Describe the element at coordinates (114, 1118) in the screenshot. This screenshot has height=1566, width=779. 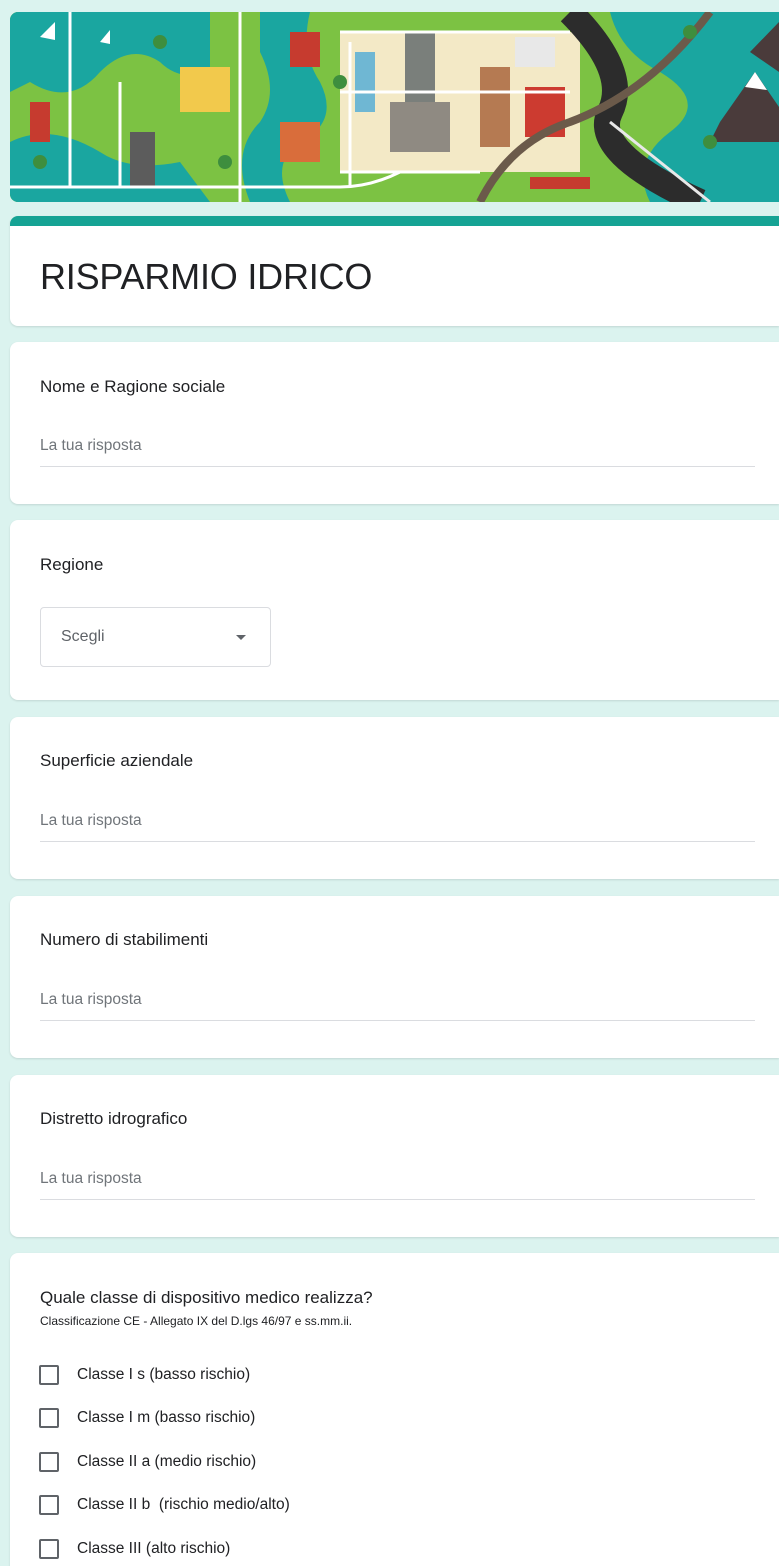
I see `question-title: Distretto idrografico` at that location.